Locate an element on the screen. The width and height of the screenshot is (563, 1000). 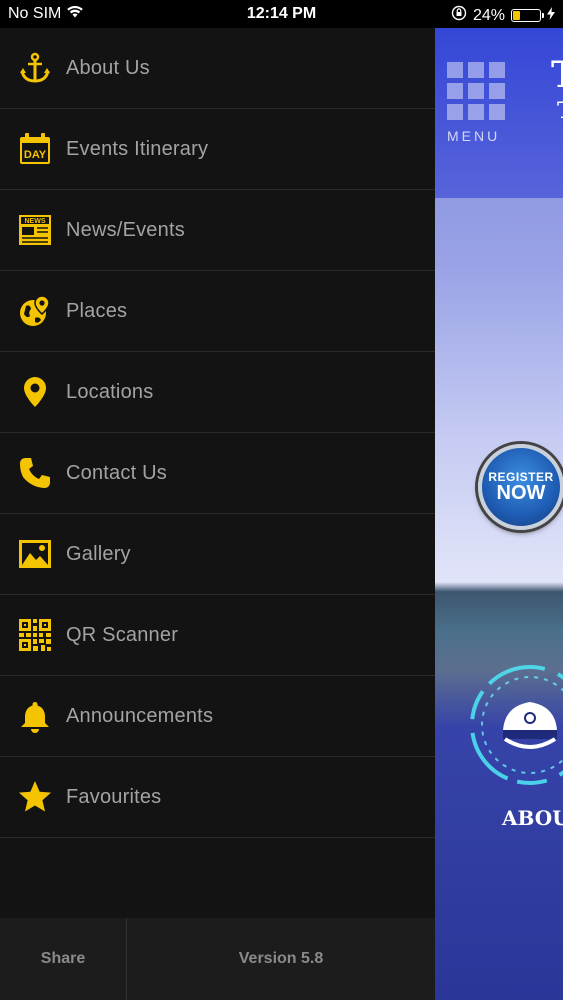
menu-item-label: QR Scanner is located at coordinates (122, 634).